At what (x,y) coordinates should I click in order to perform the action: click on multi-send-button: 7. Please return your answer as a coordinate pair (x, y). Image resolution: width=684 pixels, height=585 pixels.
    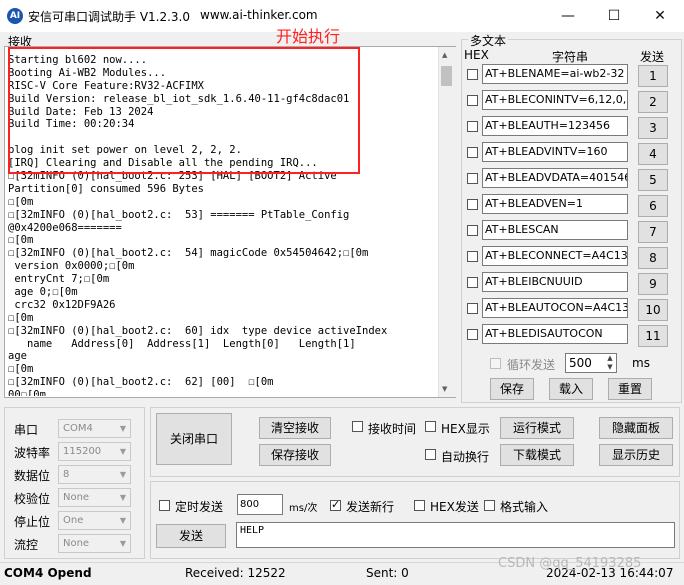
    Looking at the image, I should click on (653, 232).